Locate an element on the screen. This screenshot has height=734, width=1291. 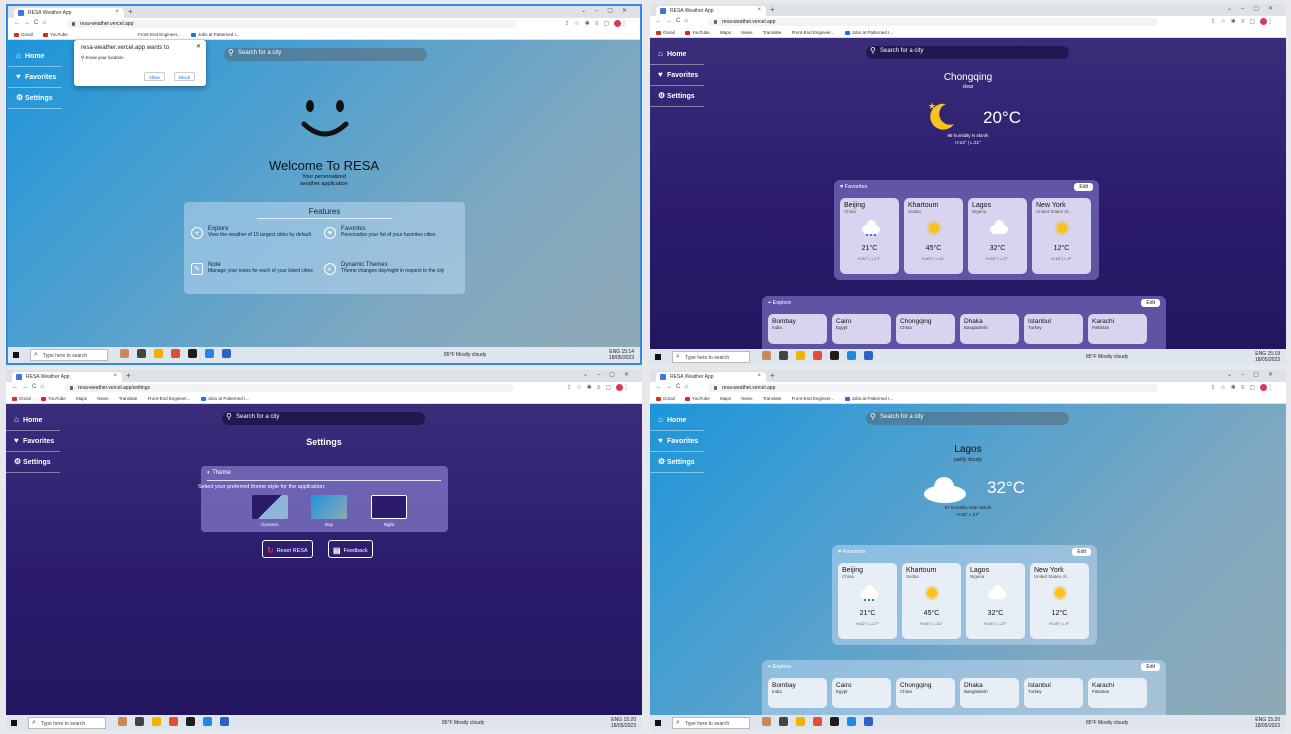
feedback-button: ▤ Feedback is located at coordinates (350, 549).